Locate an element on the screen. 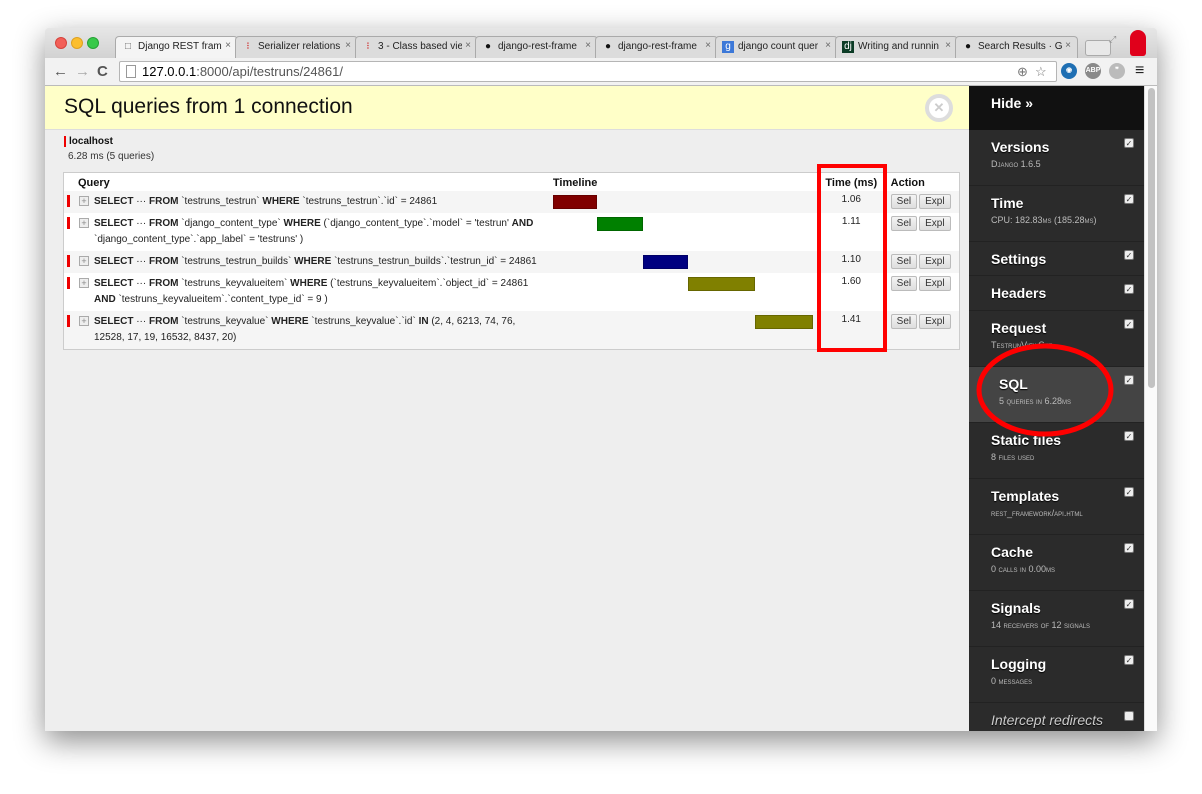 Image resolution: width=1202 pixels, height=794 pixels. connection-host: localhost is located at coordinates (109, 141).